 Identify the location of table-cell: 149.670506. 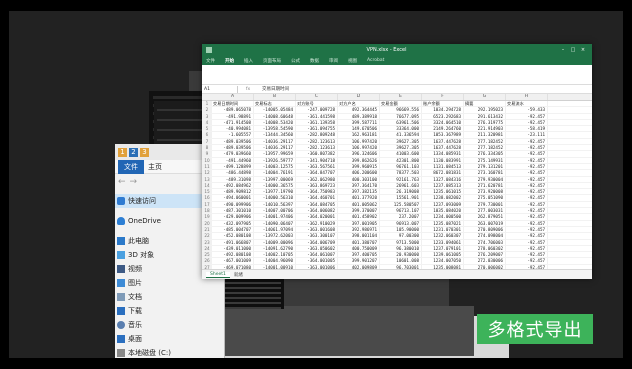
(359, 129).